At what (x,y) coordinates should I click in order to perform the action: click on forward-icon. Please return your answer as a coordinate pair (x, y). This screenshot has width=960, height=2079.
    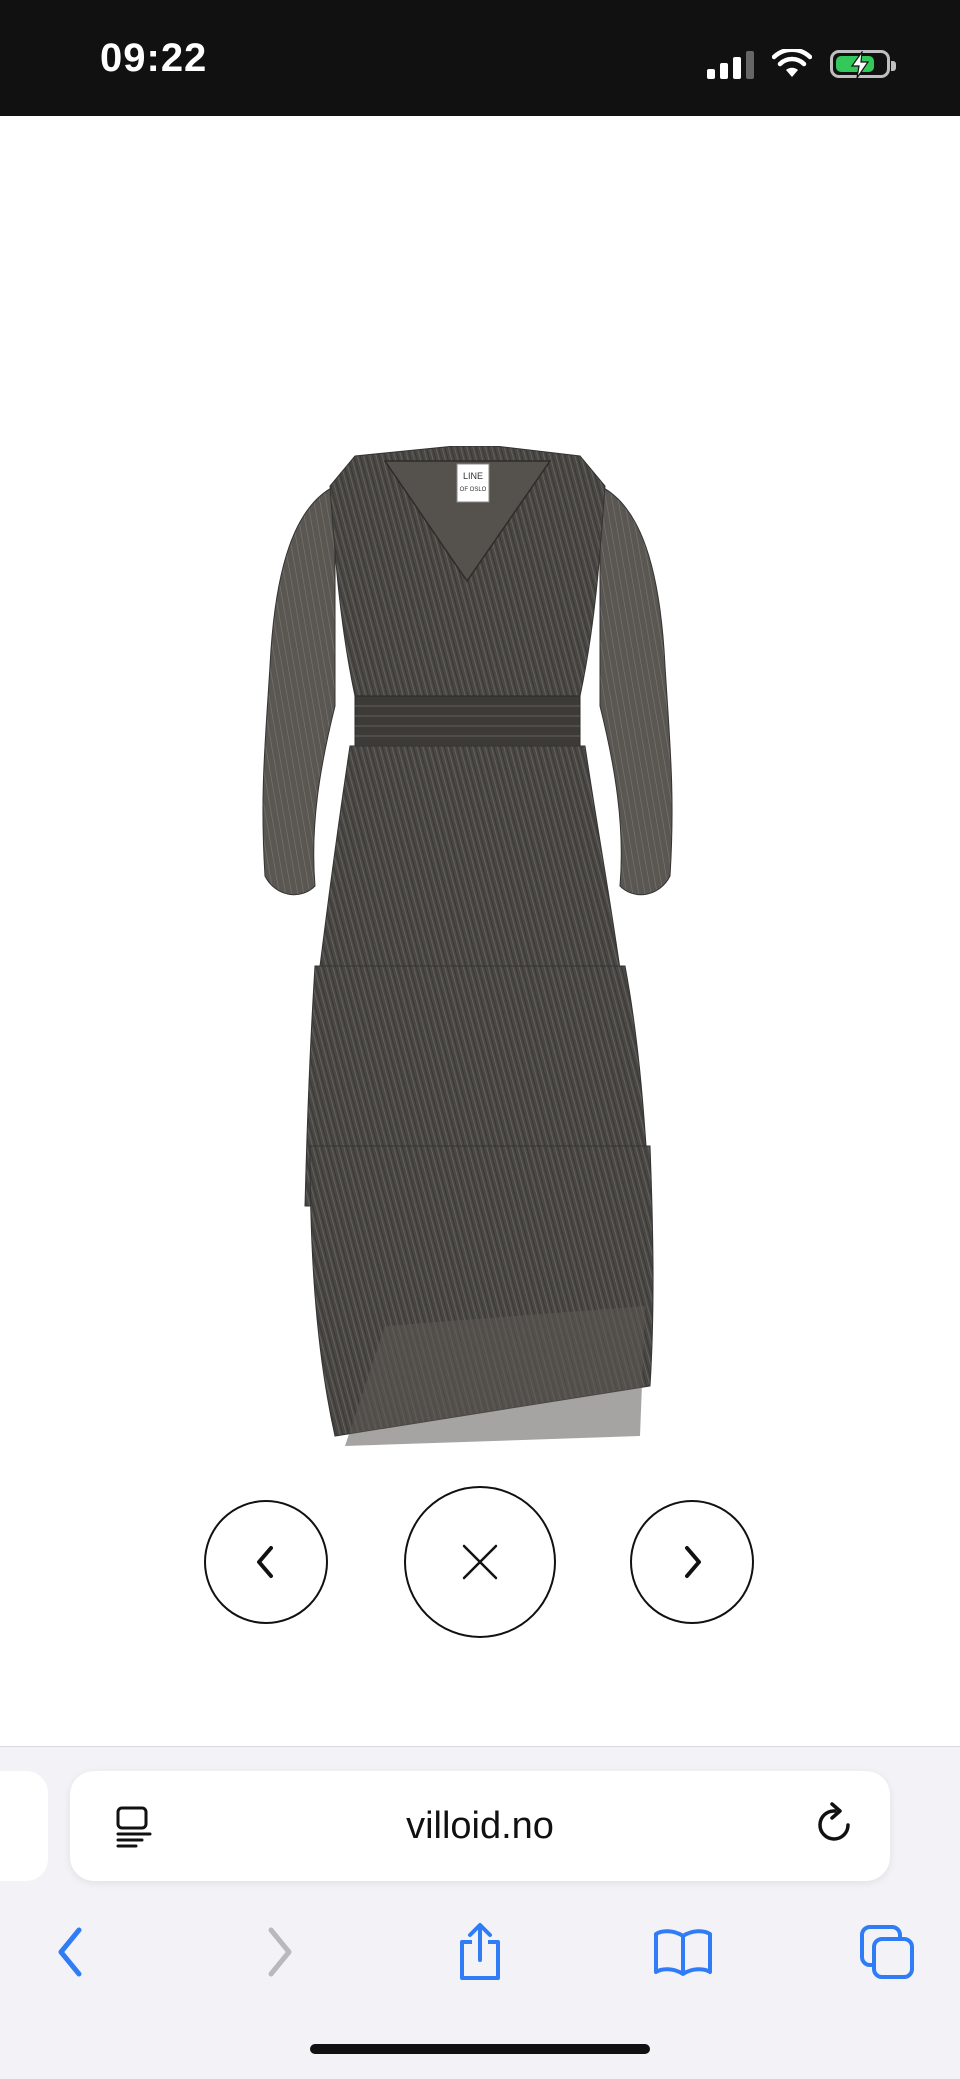
    Looking at the image, I should click on (280, 1952).